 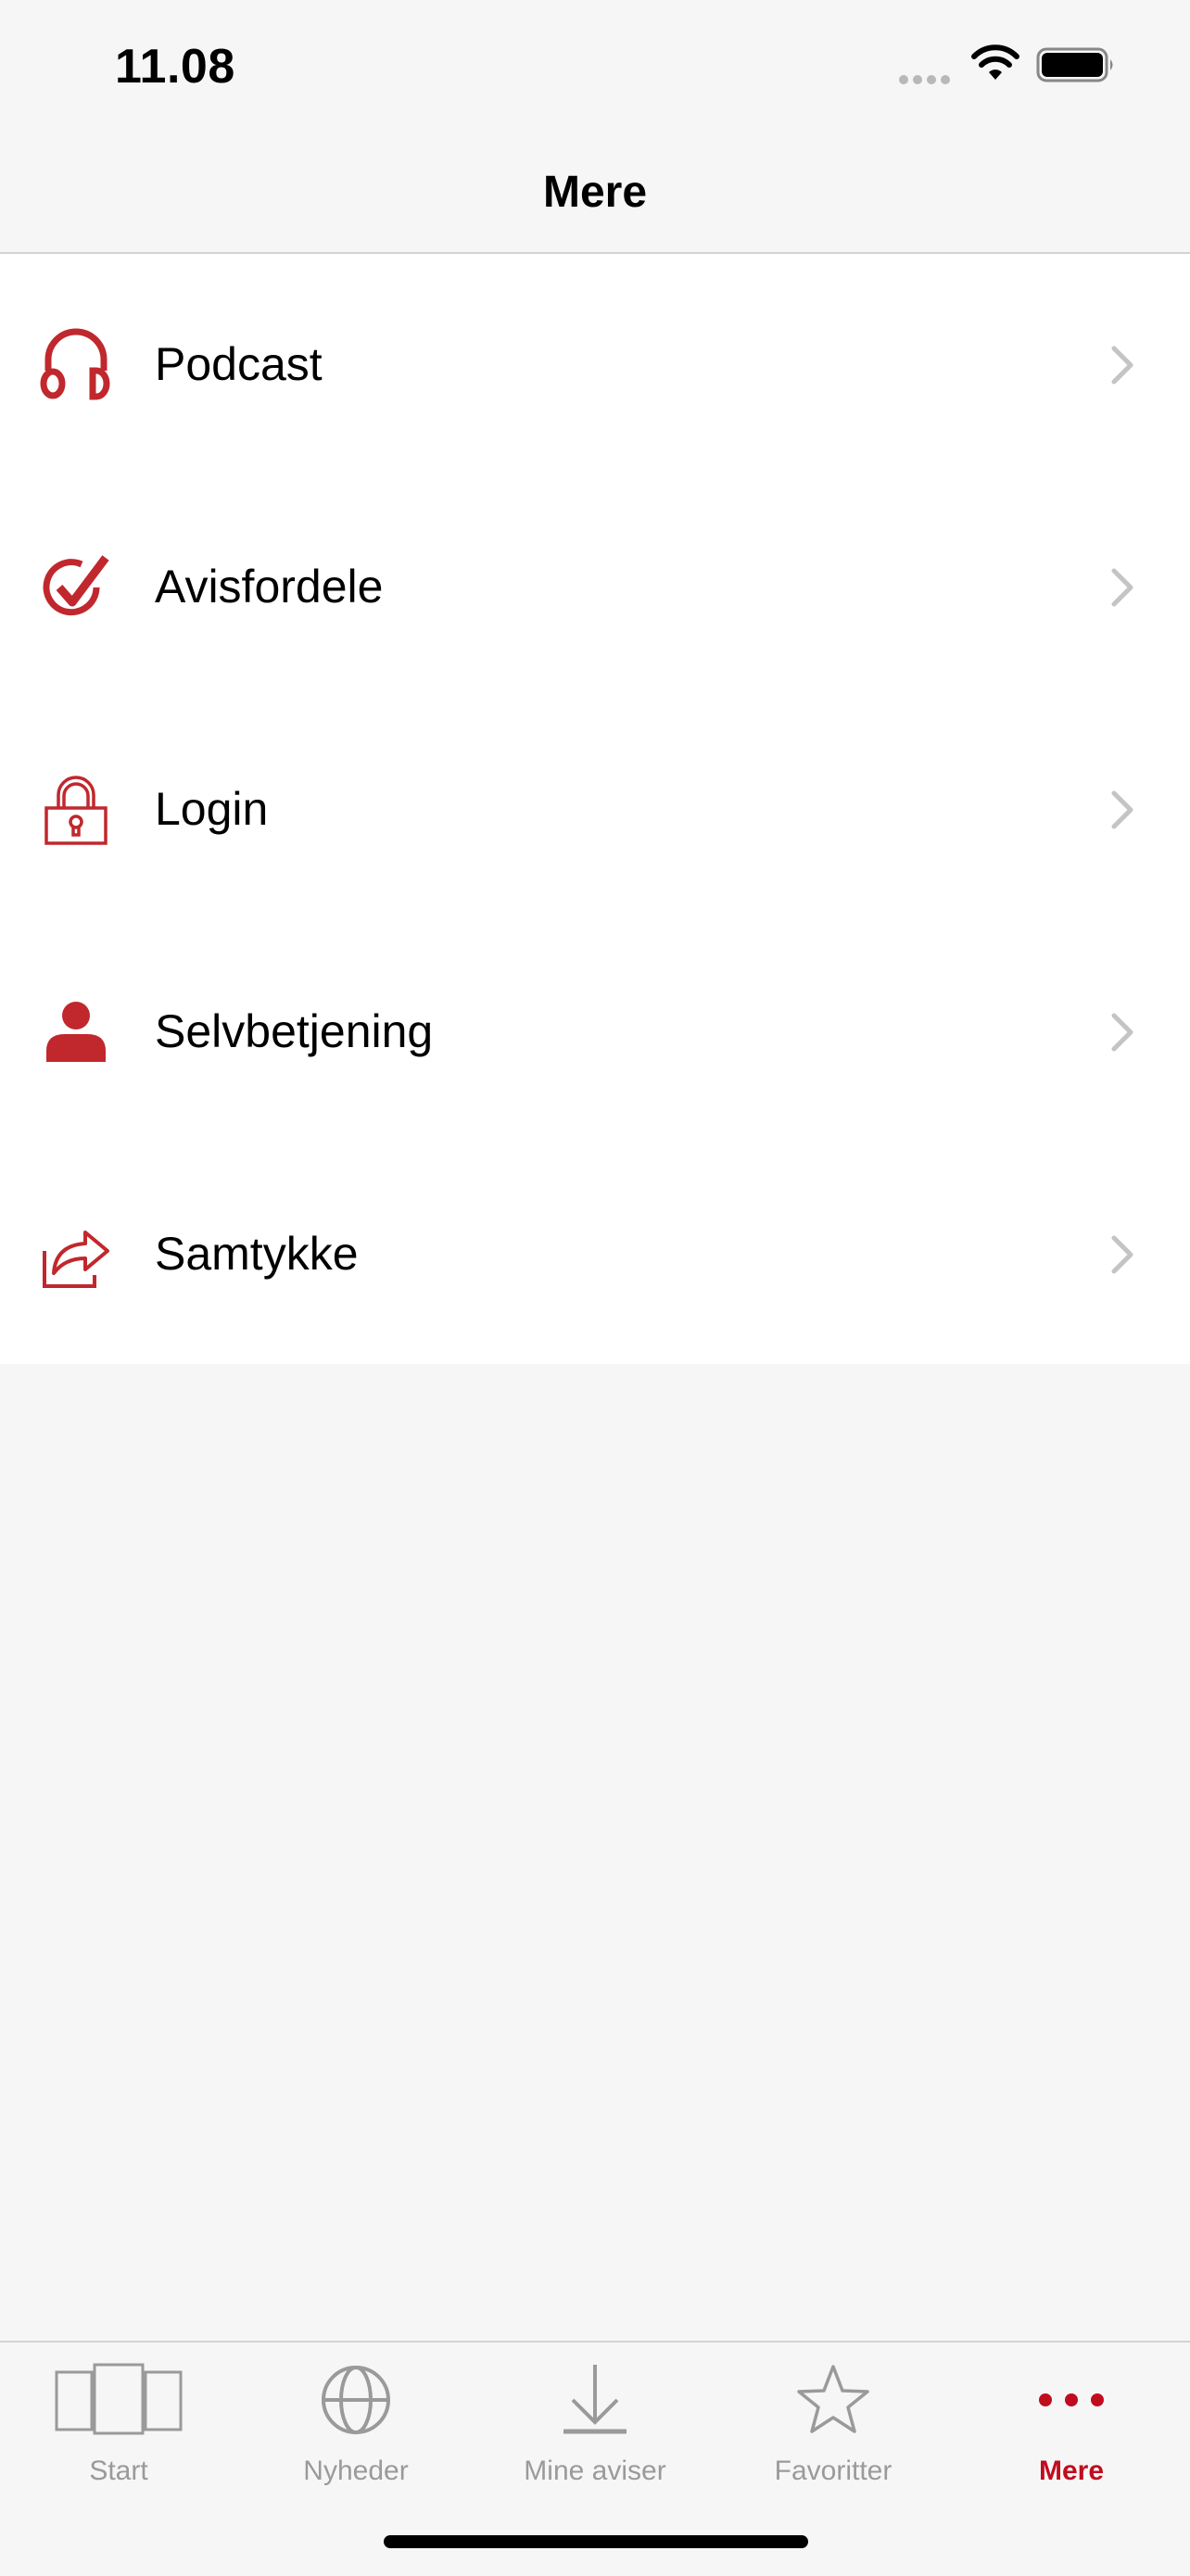 What do you see at coordinates (118, 2471) in the screenshot?
I see `tab-label: Start` at bounding box center [118, 2471].